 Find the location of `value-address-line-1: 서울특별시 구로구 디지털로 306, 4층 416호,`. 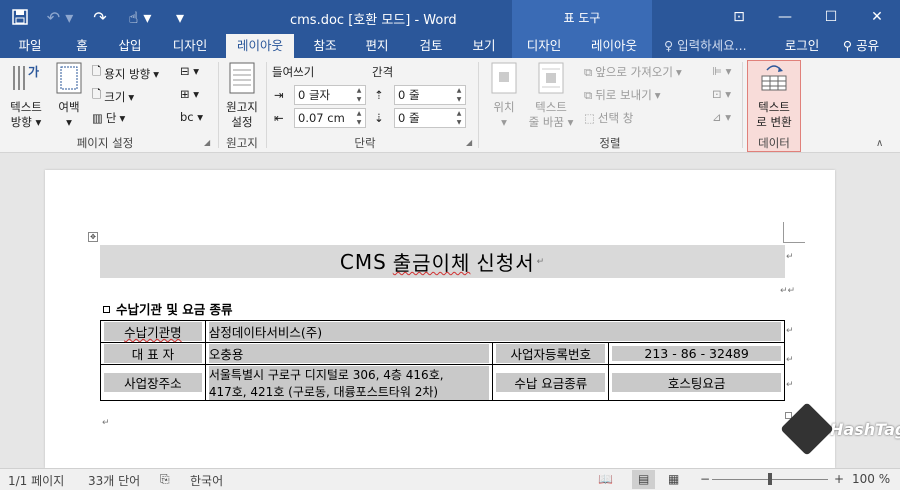

value-address-line-1: 서울특별시 구로구 디지털로 306, 4층 416호, is located at coordinates (349, 374).